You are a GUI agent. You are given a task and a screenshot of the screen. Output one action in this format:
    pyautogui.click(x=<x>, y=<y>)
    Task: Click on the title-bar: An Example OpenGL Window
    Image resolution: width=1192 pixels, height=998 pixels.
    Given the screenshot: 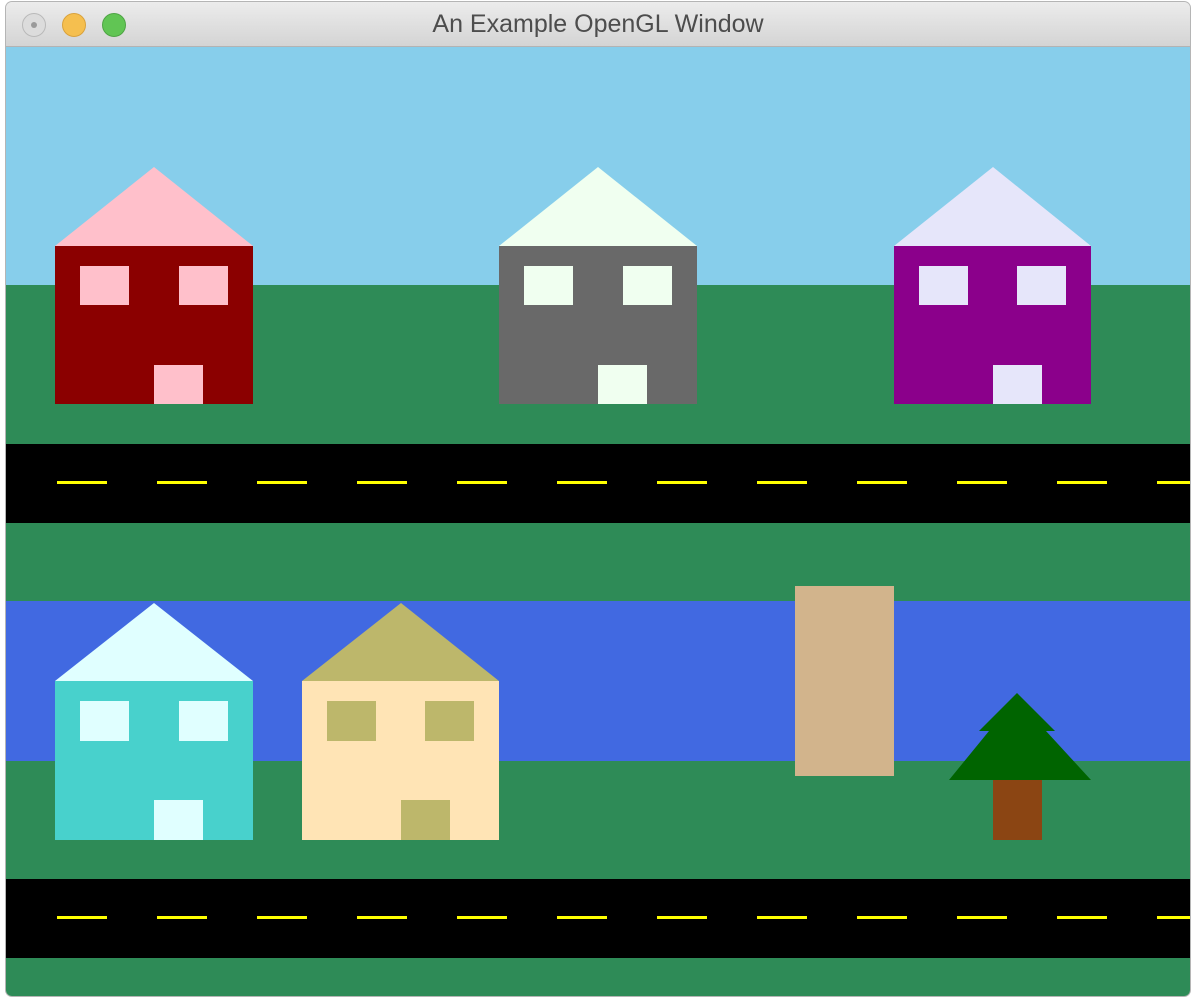 What is the action you would take?
    pyautogui.click(x=598, y=24)
    